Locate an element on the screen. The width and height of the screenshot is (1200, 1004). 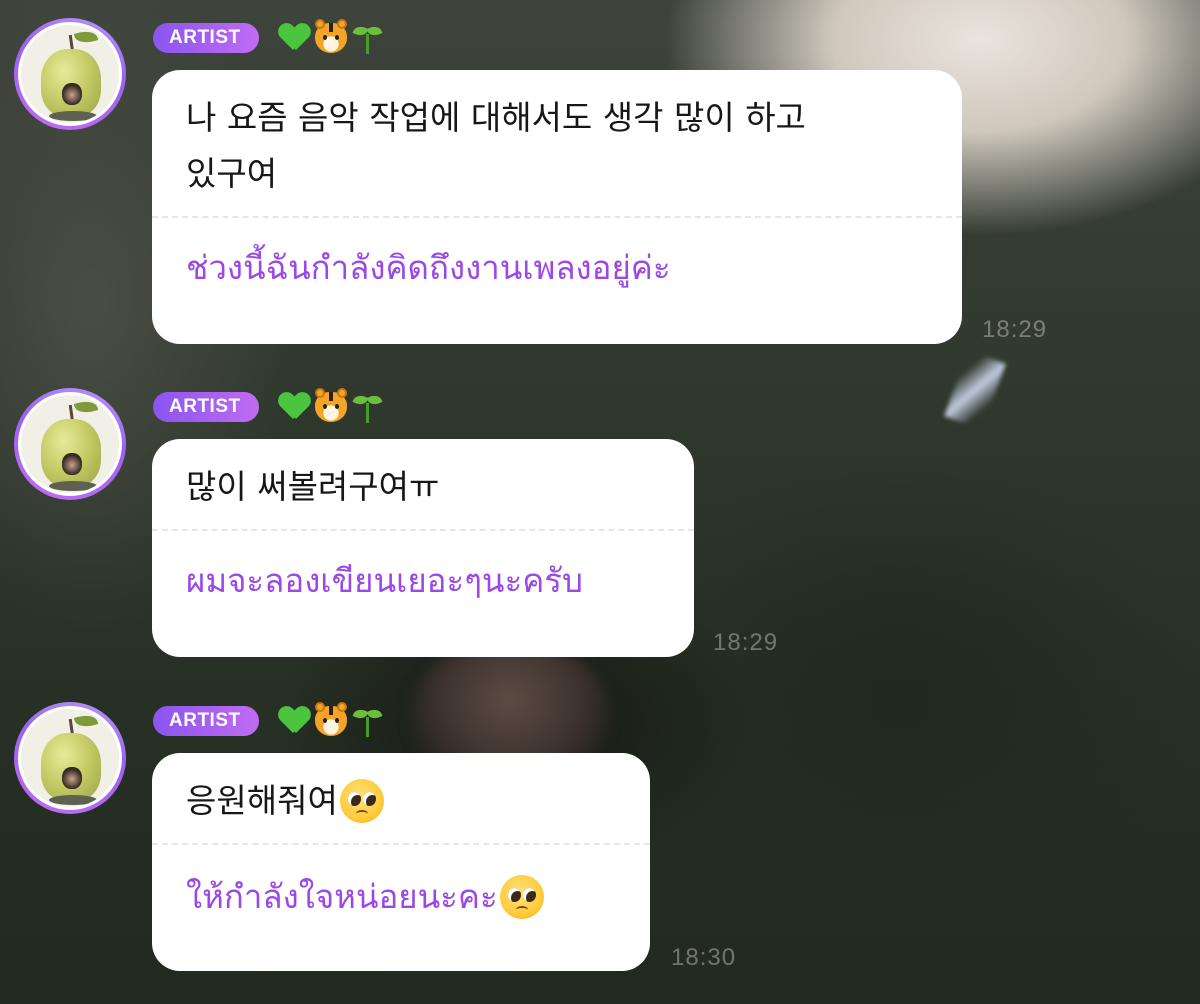
original-text-line: 있구여 is located at coordinates (232, 173).